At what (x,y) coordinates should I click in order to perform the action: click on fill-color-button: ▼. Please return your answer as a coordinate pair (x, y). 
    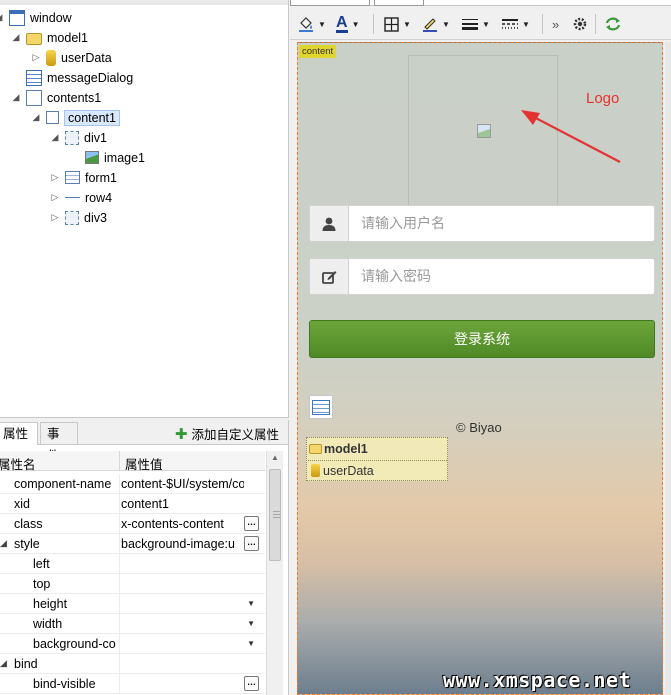
    Looking at the image, I should click on (312, 24).